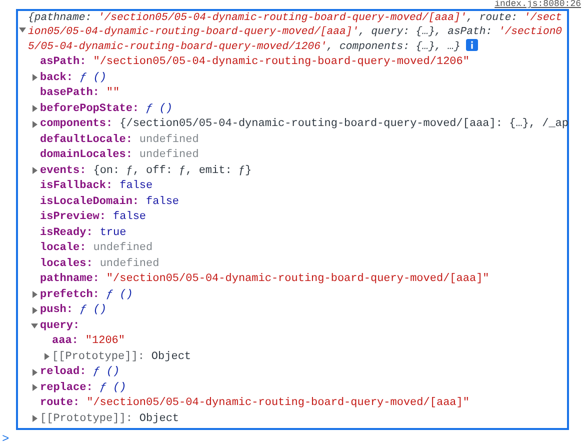  I want to click on property-key: domainLocales:, so click(86, 155).